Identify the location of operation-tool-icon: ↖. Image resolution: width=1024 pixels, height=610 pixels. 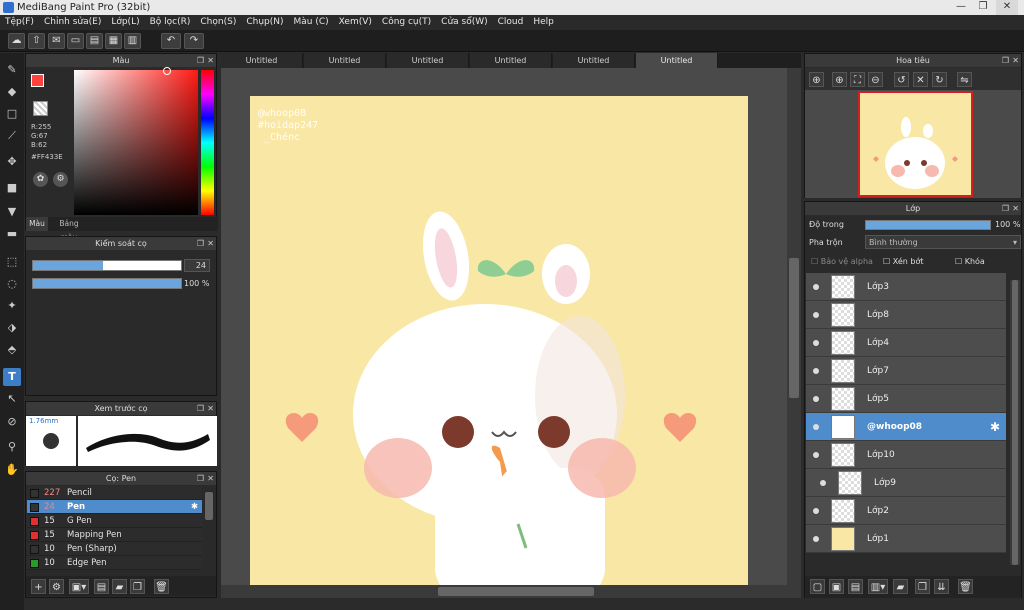
(12, 399).